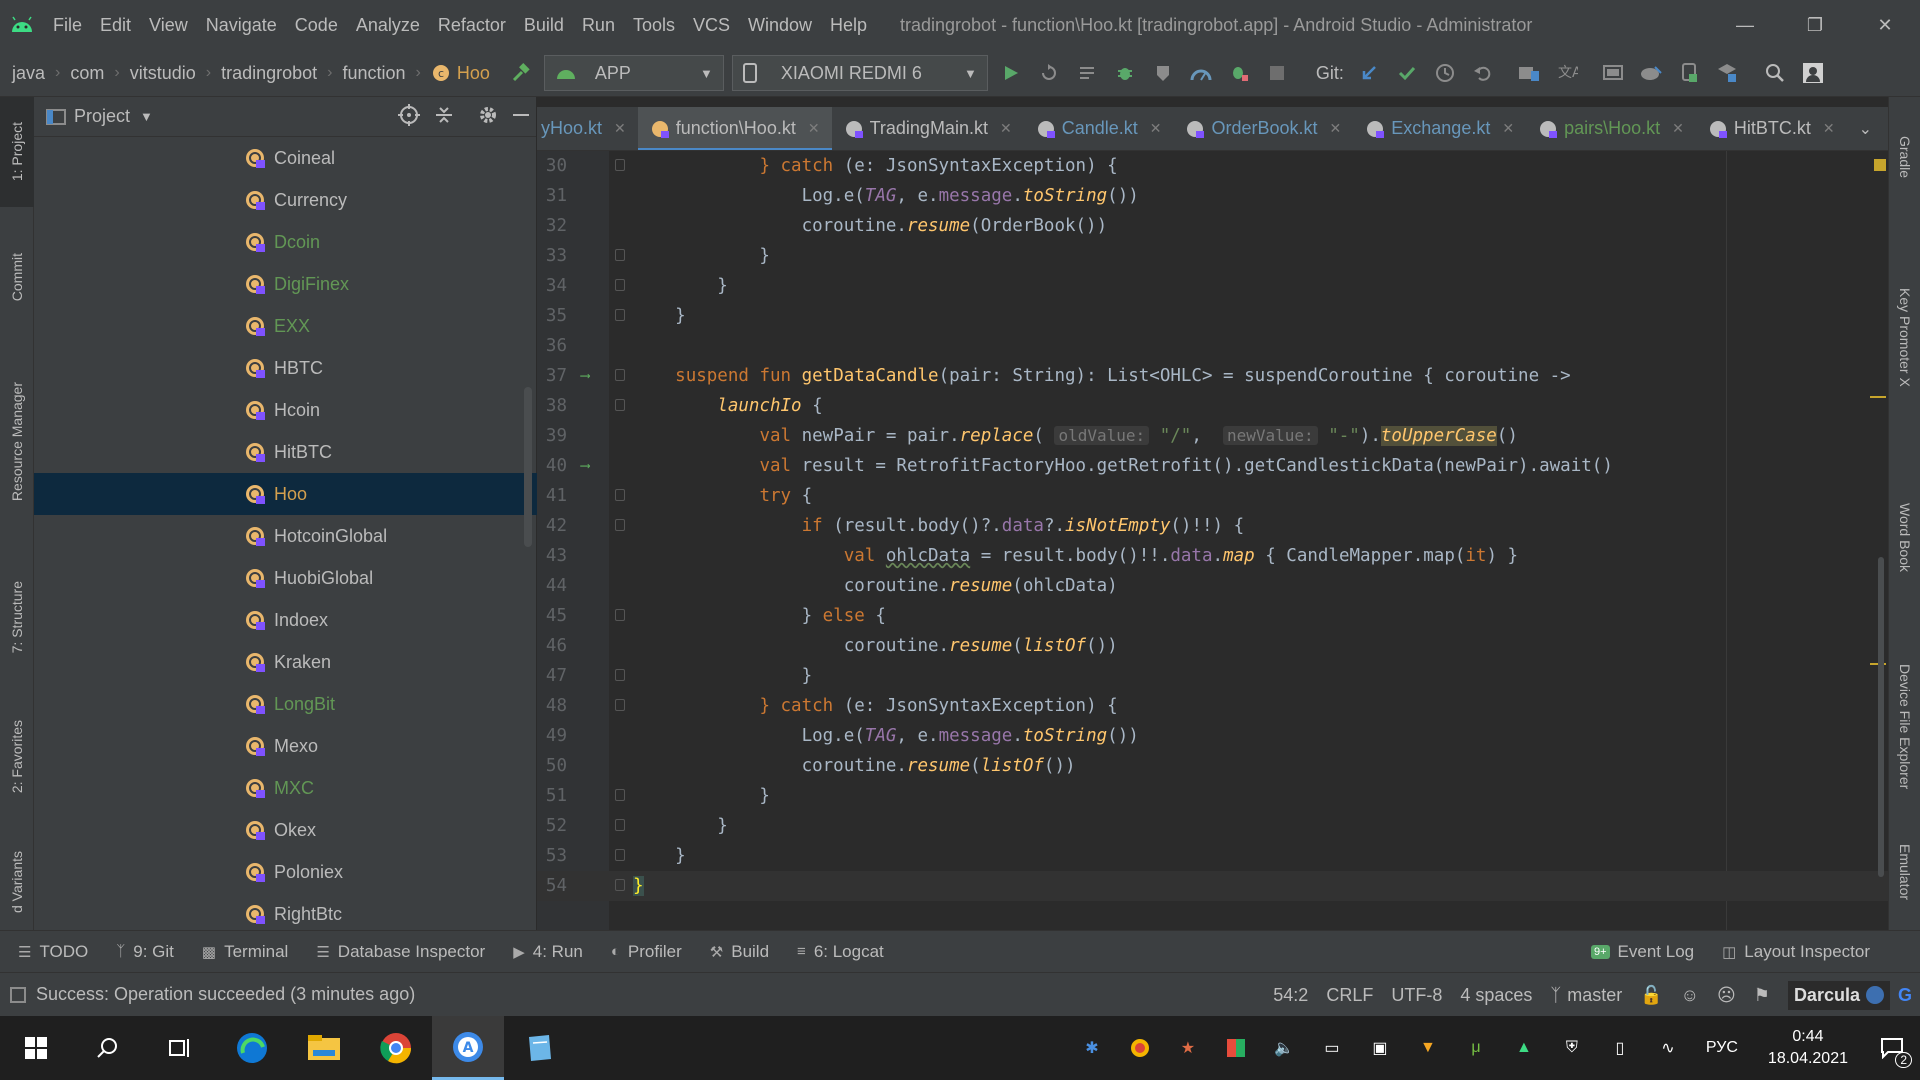  I want to click on sdk-manager-icon, so click(1727, 73).